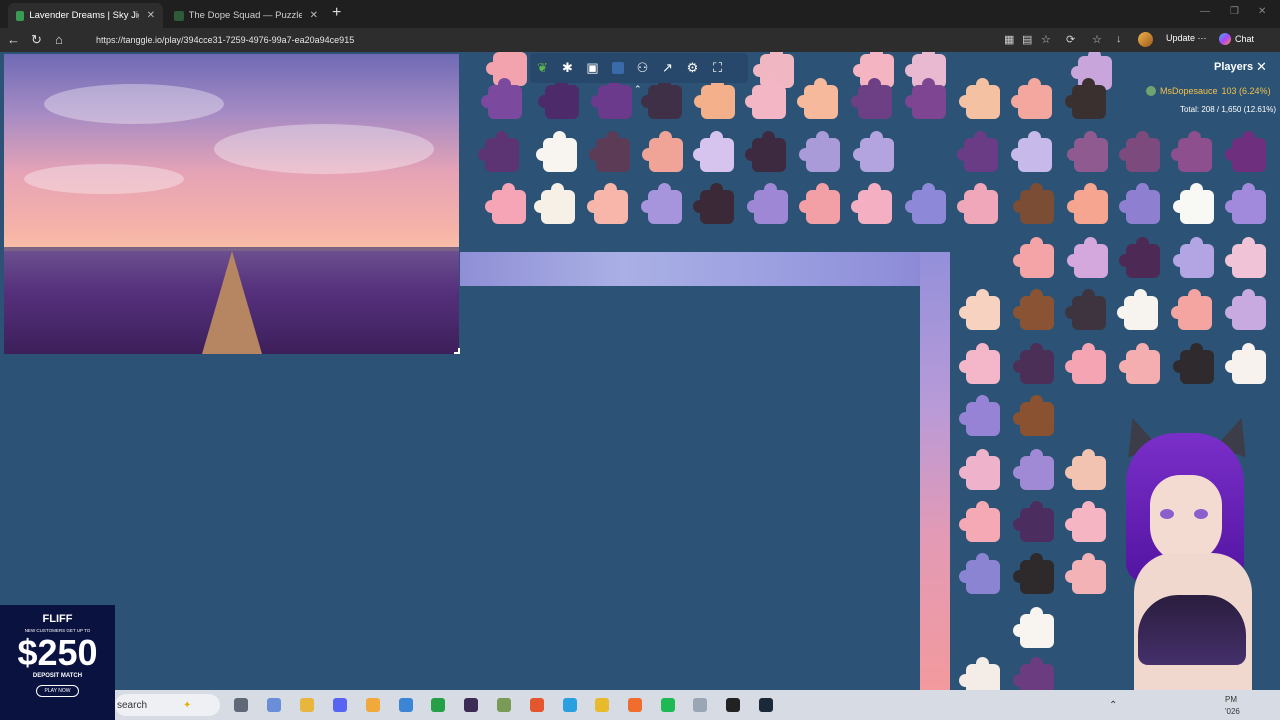 Image resolution: width=1280 pixels, height=720 pixels. I want to click on settings-gear-icon: ⚙, so click(692, 68).